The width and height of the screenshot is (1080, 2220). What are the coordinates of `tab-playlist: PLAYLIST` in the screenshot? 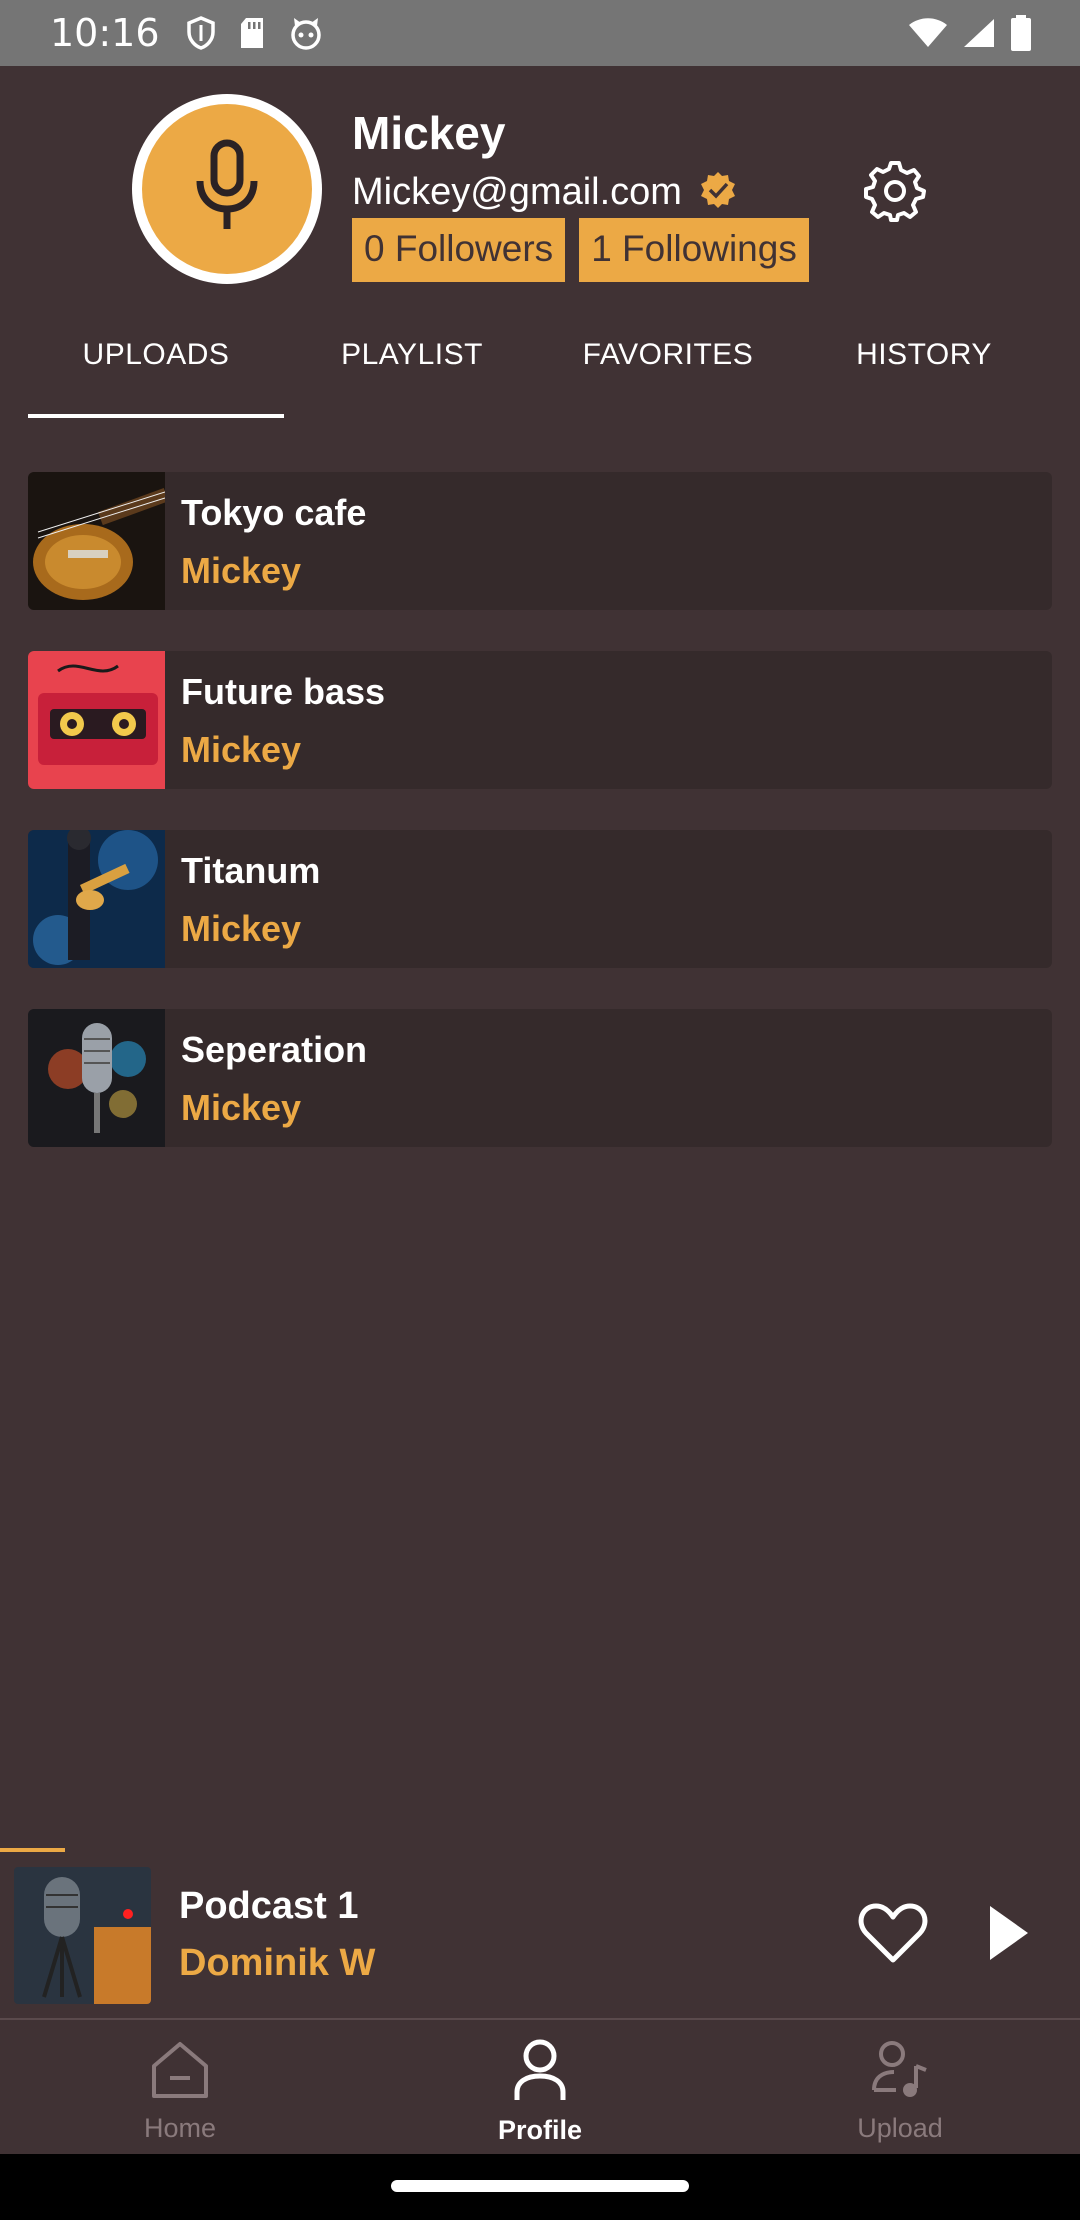 It's located at (412, 372).